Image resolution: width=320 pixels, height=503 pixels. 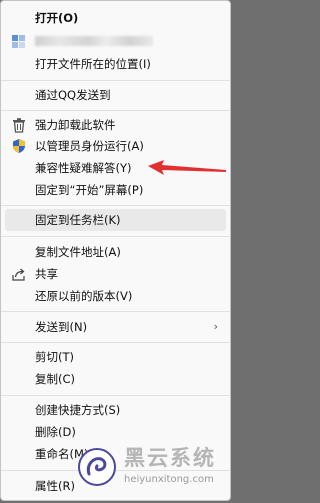 I want to click on watermark: 黑云系统 heiyunxitong.com, so click(x=153, y=470).